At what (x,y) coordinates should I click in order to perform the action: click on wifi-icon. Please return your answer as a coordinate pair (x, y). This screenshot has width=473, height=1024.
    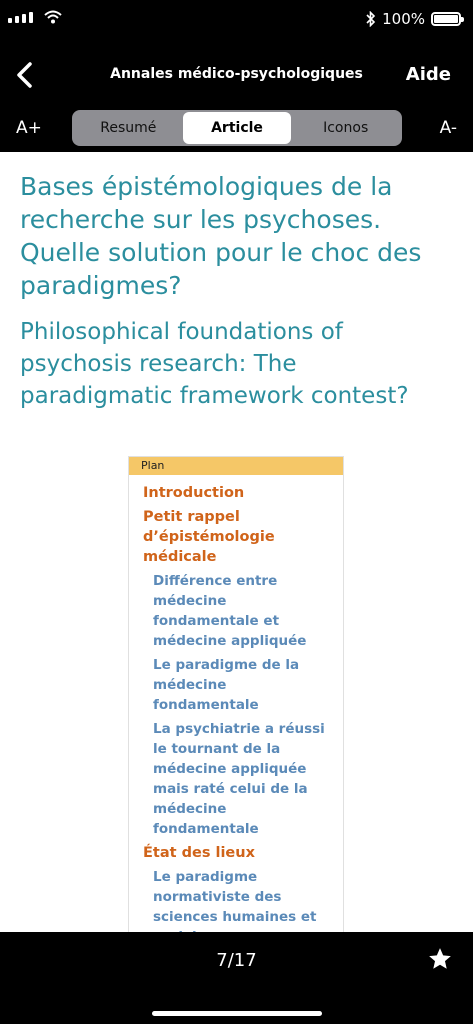
    Looking at the image, I should click on (53, 17).